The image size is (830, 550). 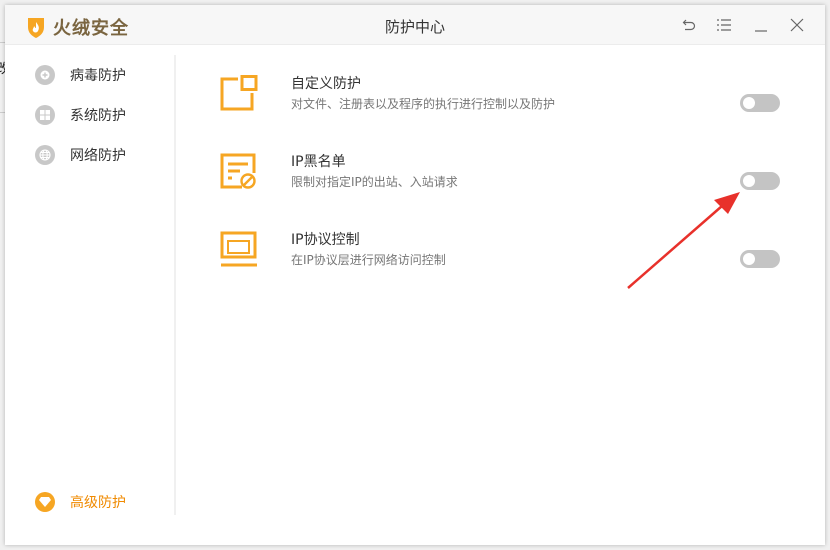 What do you see at coordinates (760, 181) in the screenshot?
I see `ip-blacklist-toggle` at bounding box center [760, 181].